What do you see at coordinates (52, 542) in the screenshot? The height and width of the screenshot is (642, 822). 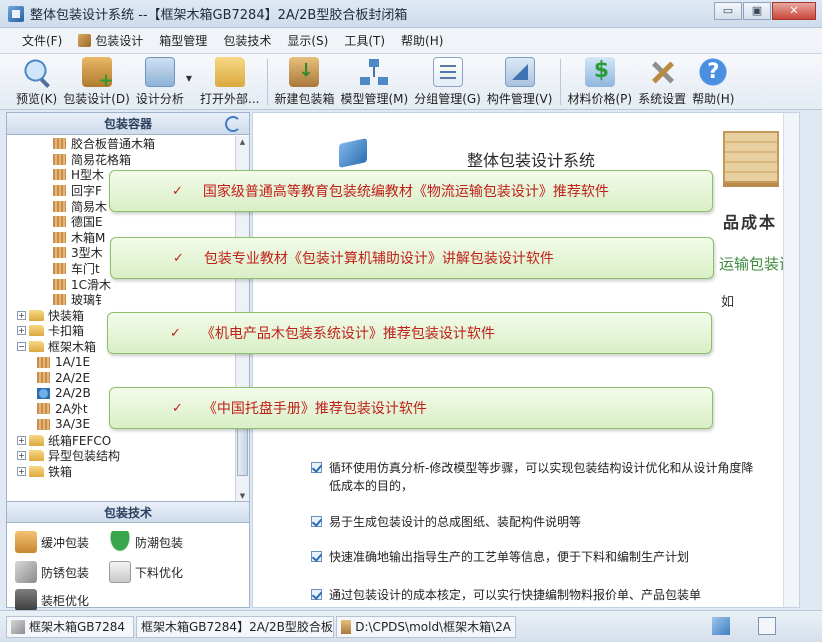 I see `tech-cushion: 缓冲包装` at bounding box center [52, 542].